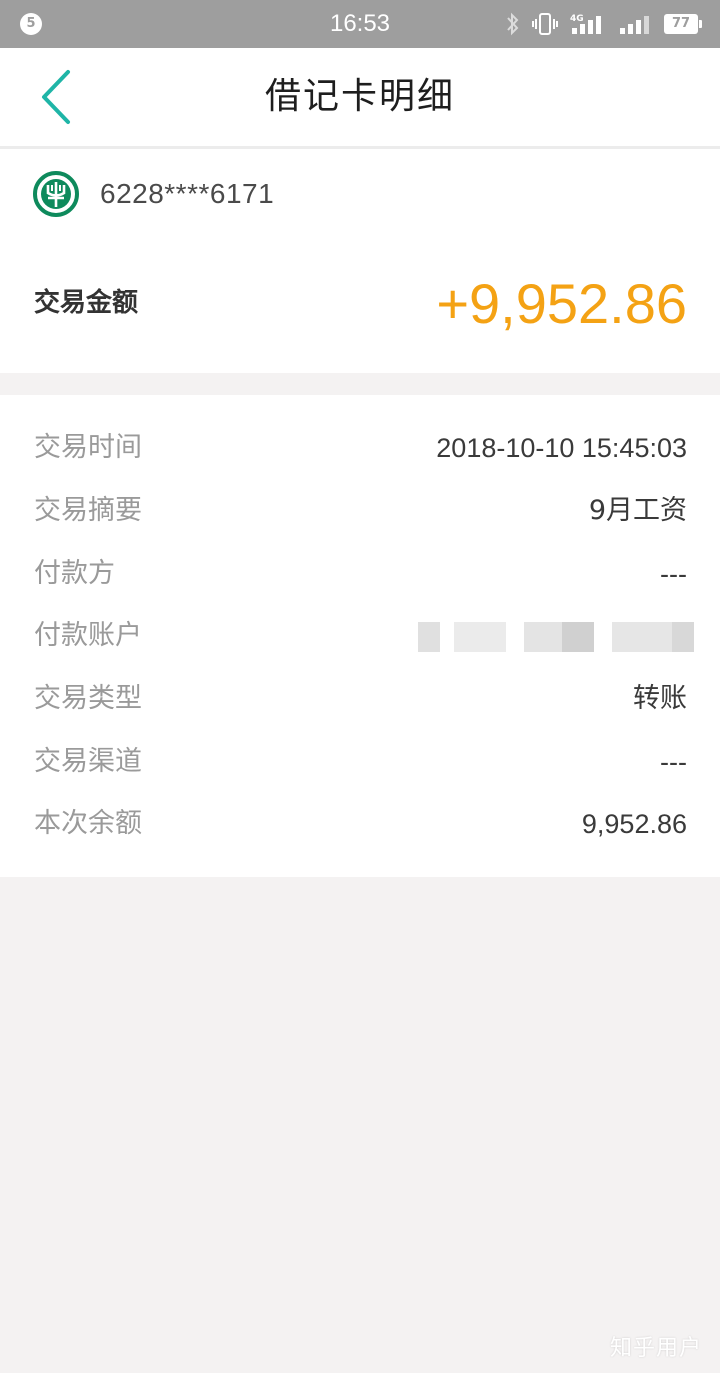  What do you see at coordinates (360, 24) in the screenshot?
I see `status-bar: 5 16:53 4G 77` at bounding box center [360, 24].